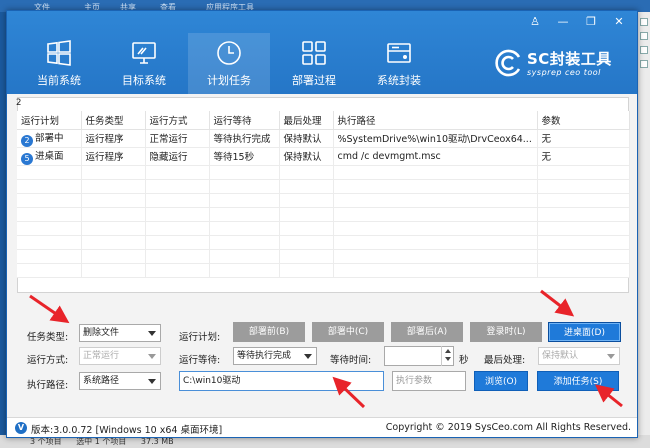 The width and height of the screenshot is (650, 448). Describe the element at coordinates (275, 356) in the screenshot. I see `run-wait-select: 等待执行完成` at that location.